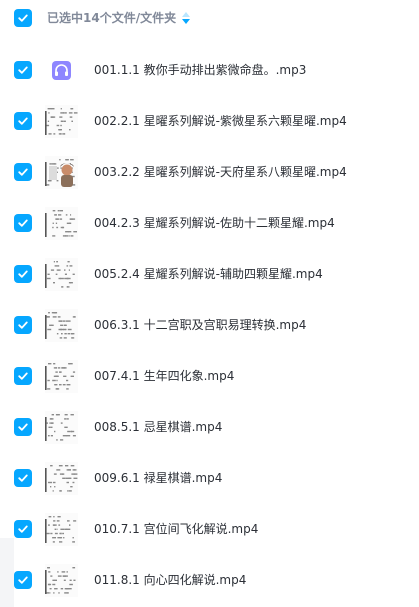 This screenshot has width=419, height=607. What do you see at coordinates (220, 172) in the screenshot?
I see `file-name: 003.2.2 星曜系列解说-天府星系八颗星曜.mp4` at bounding box center [220, 172].